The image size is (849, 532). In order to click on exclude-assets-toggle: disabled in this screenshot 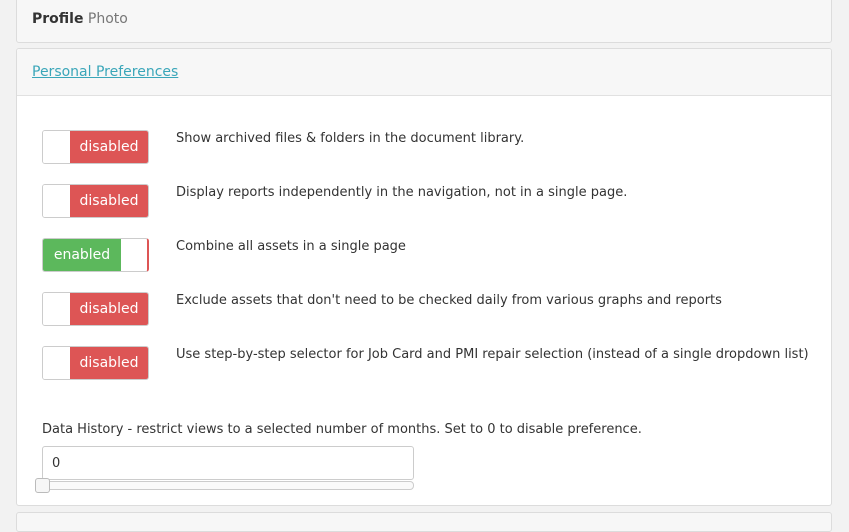, I will do `click(95, 309)`.